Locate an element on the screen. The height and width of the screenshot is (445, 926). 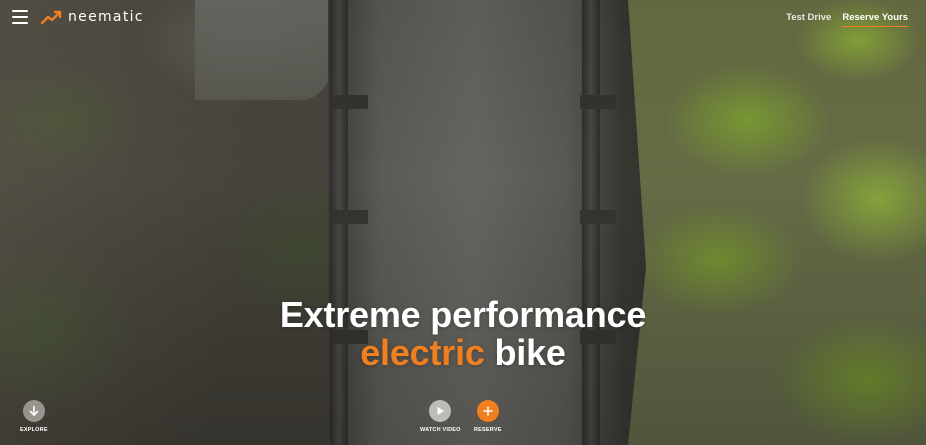
watch-video-label: WATCH VIDEO is located at coordinates (440, 430).